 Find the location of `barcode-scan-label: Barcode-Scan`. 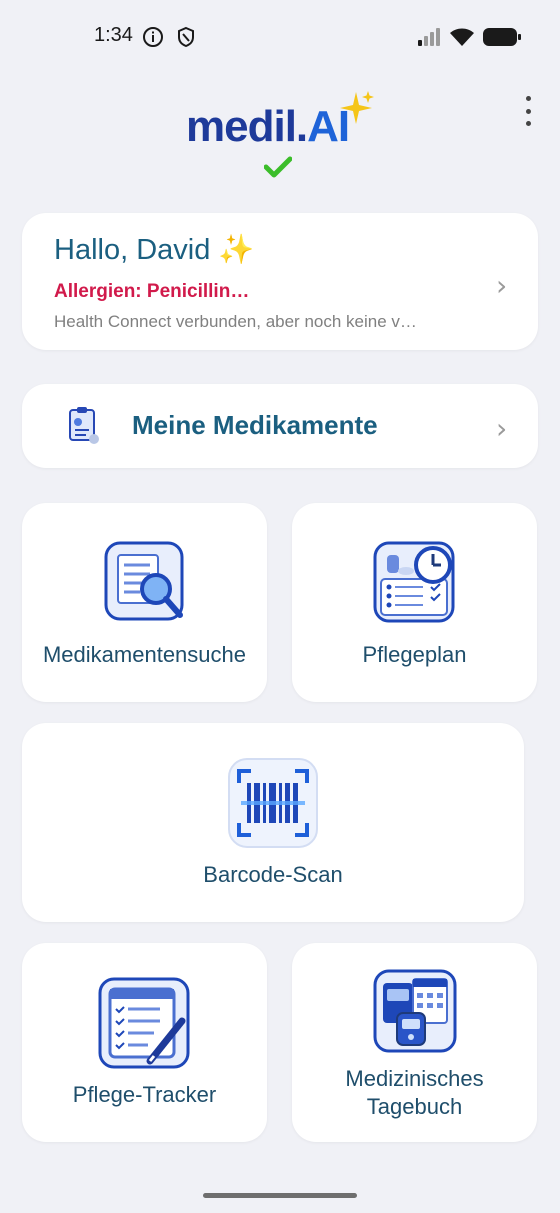

barcode-scan-label: Barcode-Scan is located at coordinates (273, 874).